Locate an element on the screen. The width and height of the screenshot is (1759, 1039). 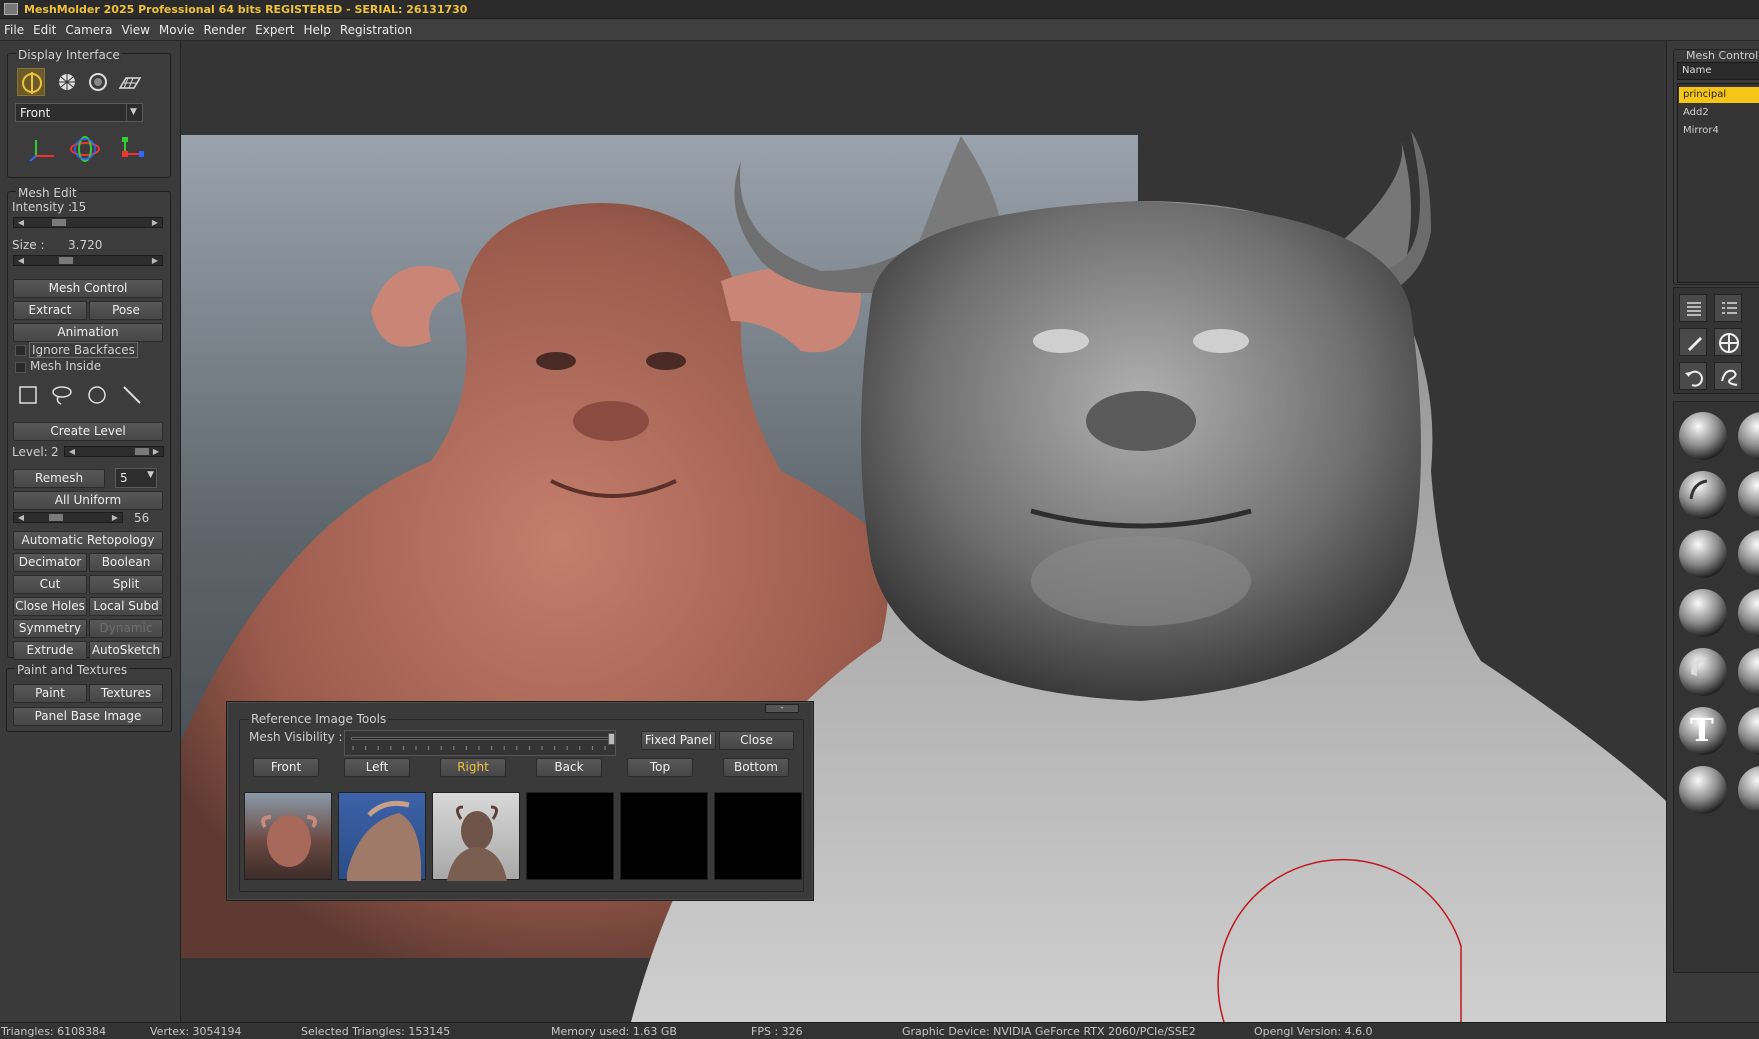
menu-registration: Registration is located at coordinates (376, 30).